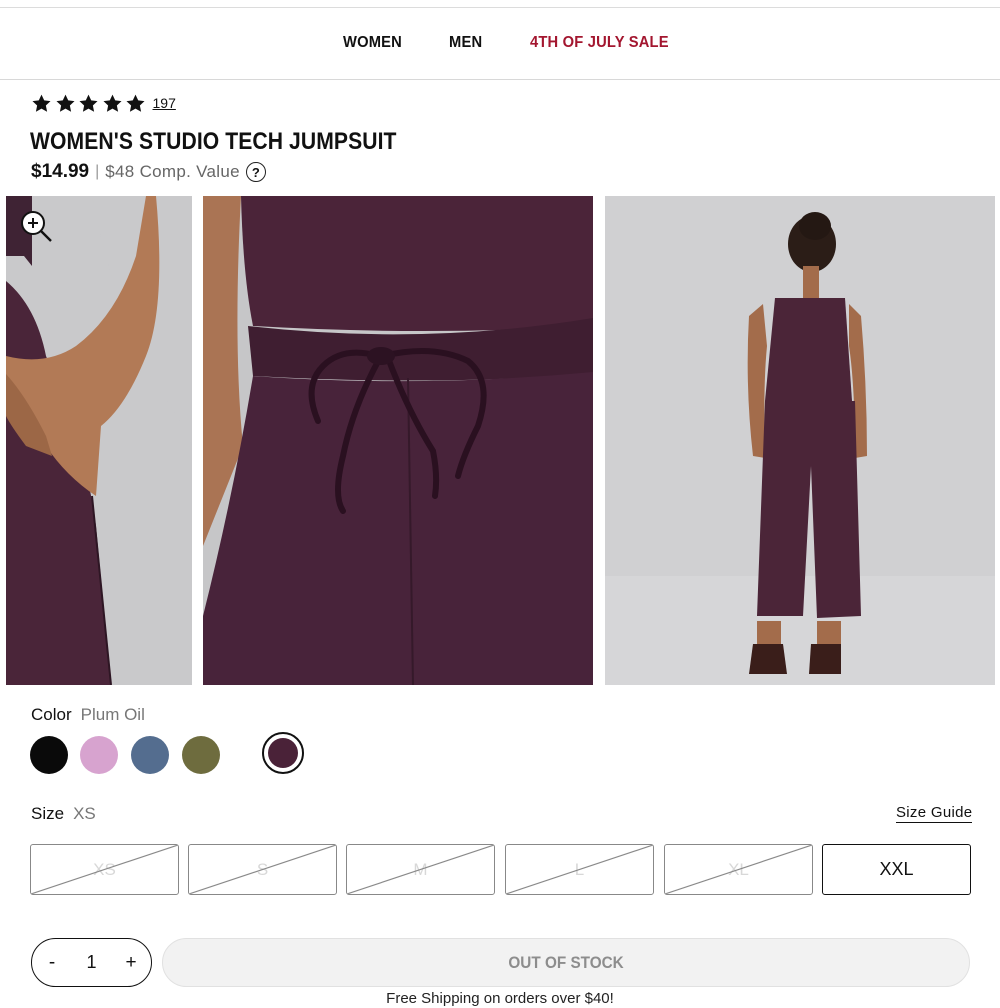 Image resolution: width=1000 pixels, height=1008 pixels. I want to click on product-rating: 197, so click(103, 103).